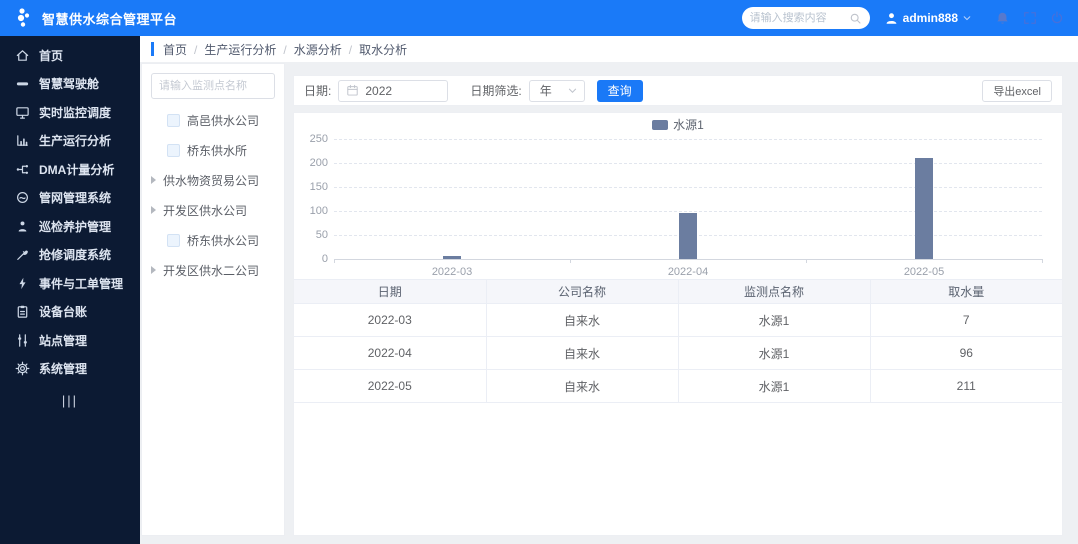  What do you see at coordinates (22, 83) in the screenshot?
I see `dashboard-icon` at bounding box center [22, 83].